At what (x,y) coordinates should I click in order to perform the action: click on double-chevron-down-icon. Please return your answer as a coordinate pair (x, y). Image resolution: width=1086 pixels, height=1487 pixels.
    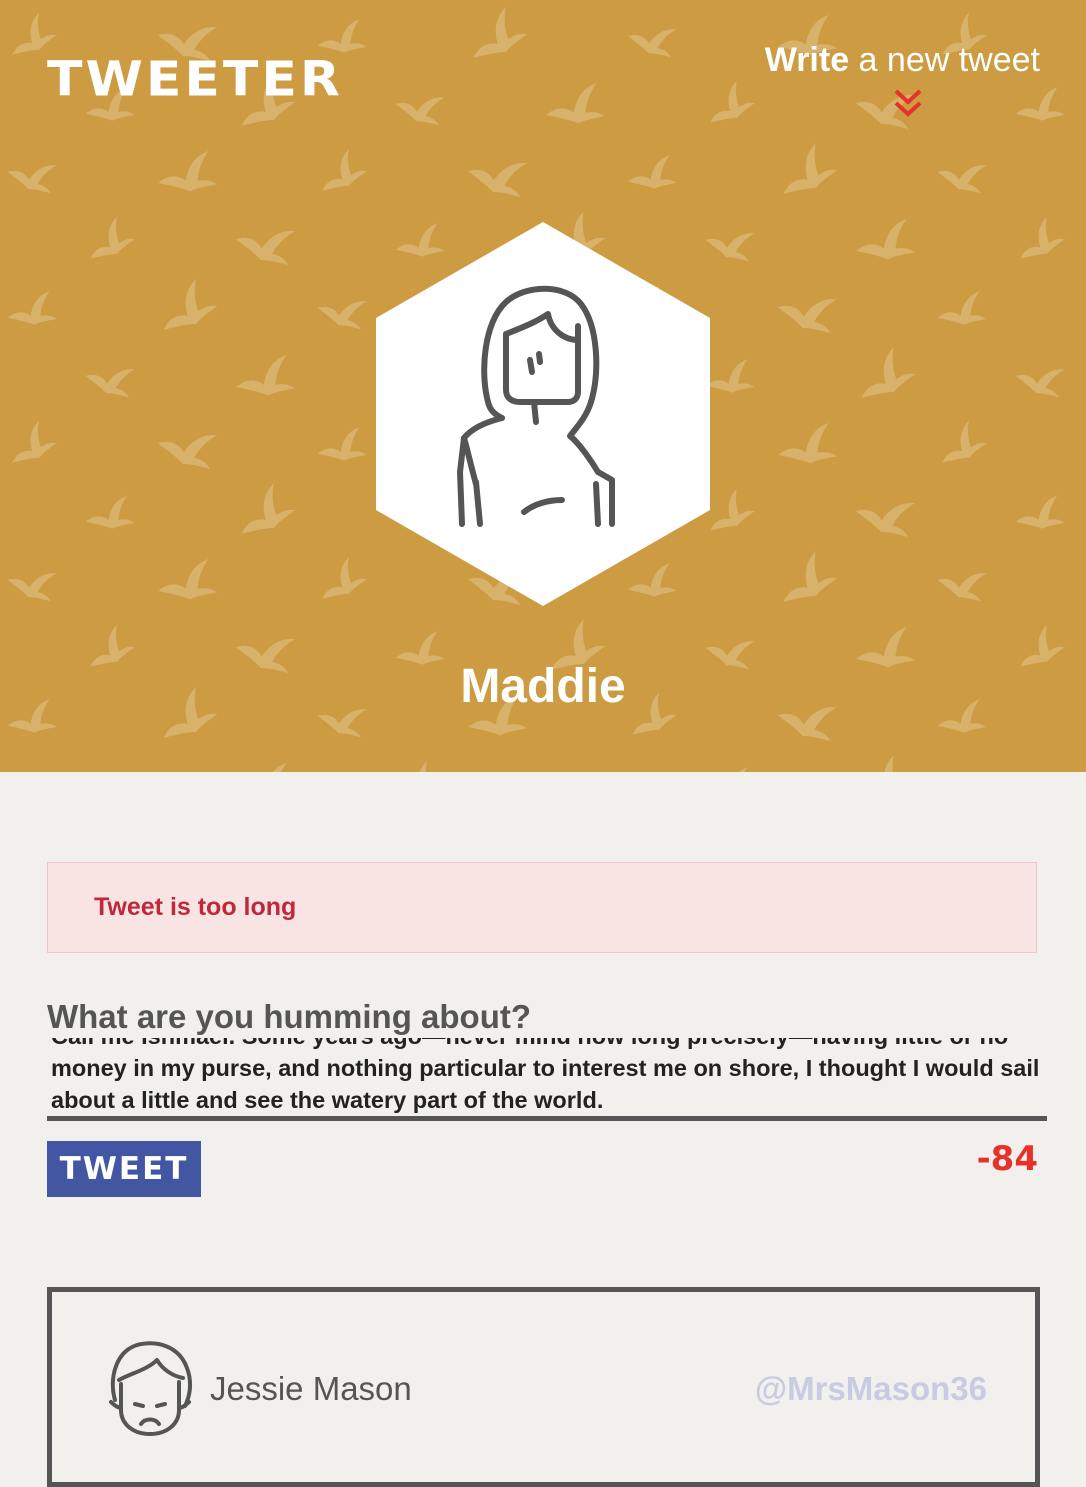
    Looking at the image, I should click on (908, 104).